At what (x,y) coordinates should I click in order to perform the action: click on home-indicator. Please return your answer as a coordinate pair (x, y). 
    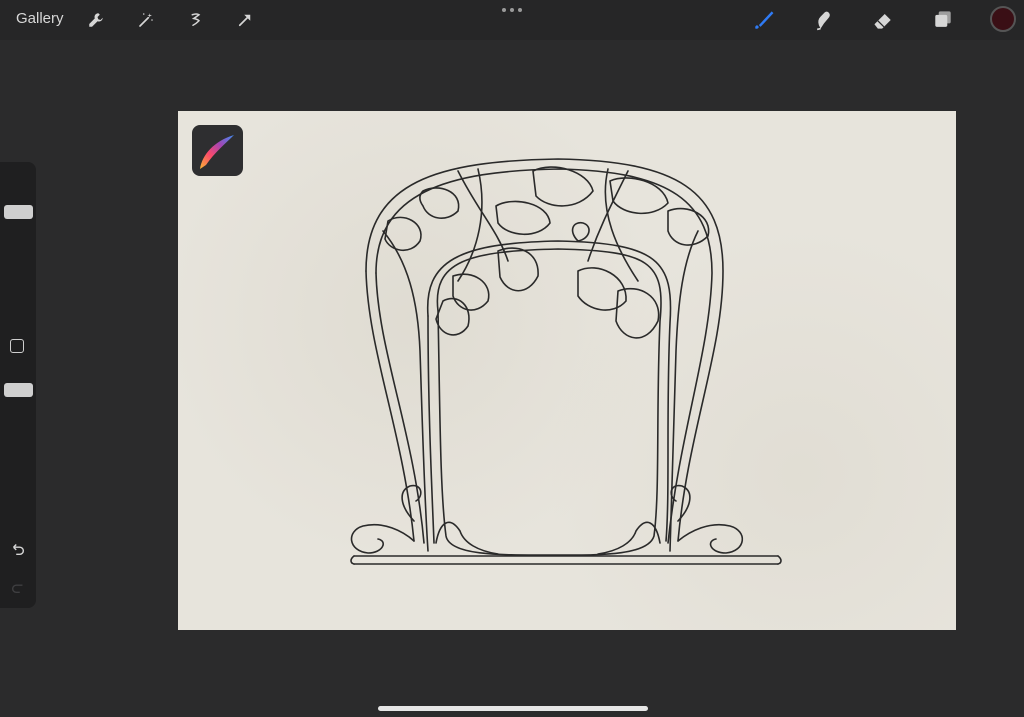
    Looking at the image, I should click on (513, 708).